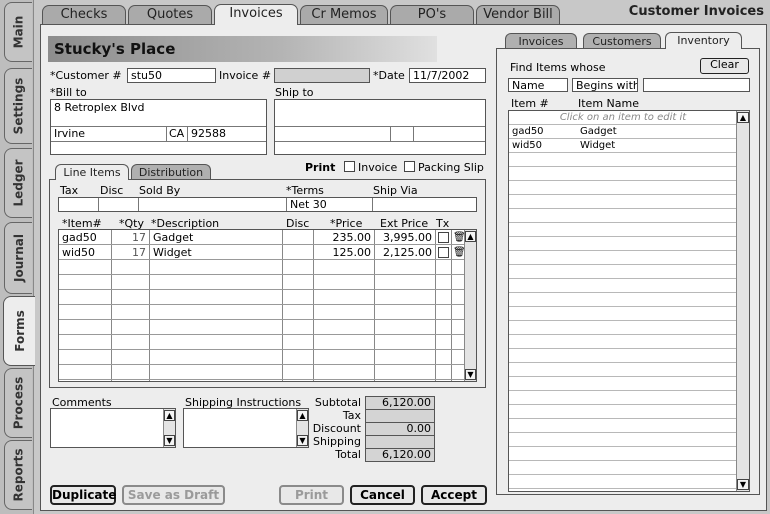 This screenshot has height=514, width=770. I want to click on side-tab-process: Process, so click(18, 403).